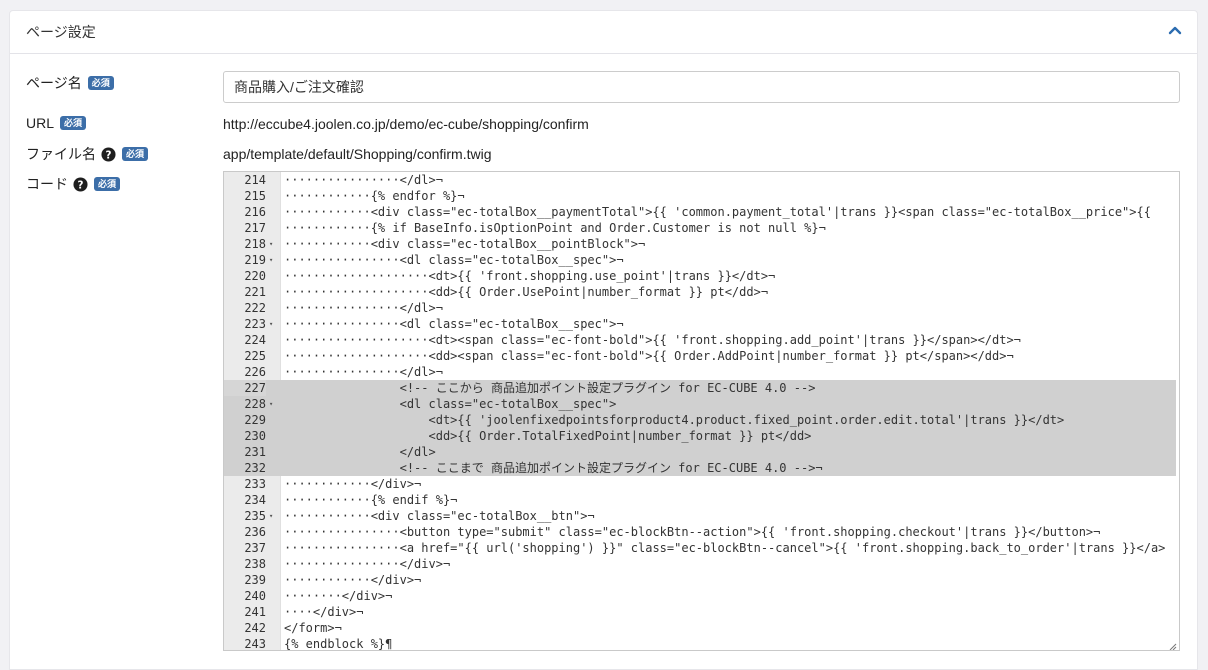 Image resolution: width=1208 pixels, height=670 pixels. Describe the element at coordinates (700, 372) in the screenshot. I see `code-line: 226 ················</dl>¬` at that location.